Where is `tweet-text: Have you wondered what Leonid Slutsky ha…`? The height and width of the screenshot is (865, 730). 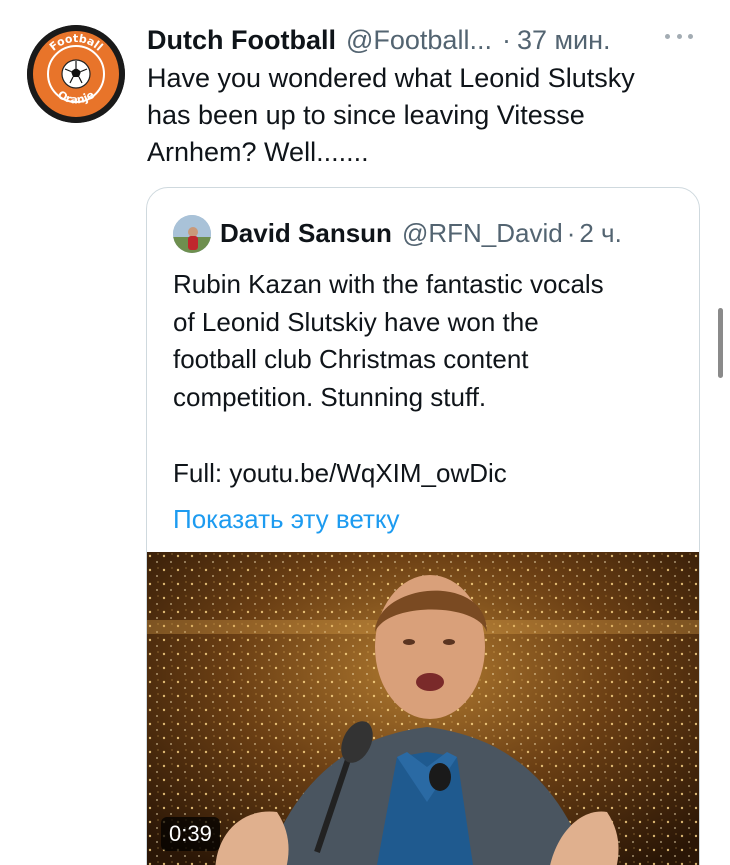 tweet-text: Have you wondered what Leonid Slutsky ha… is located at coordinates (391, 115).